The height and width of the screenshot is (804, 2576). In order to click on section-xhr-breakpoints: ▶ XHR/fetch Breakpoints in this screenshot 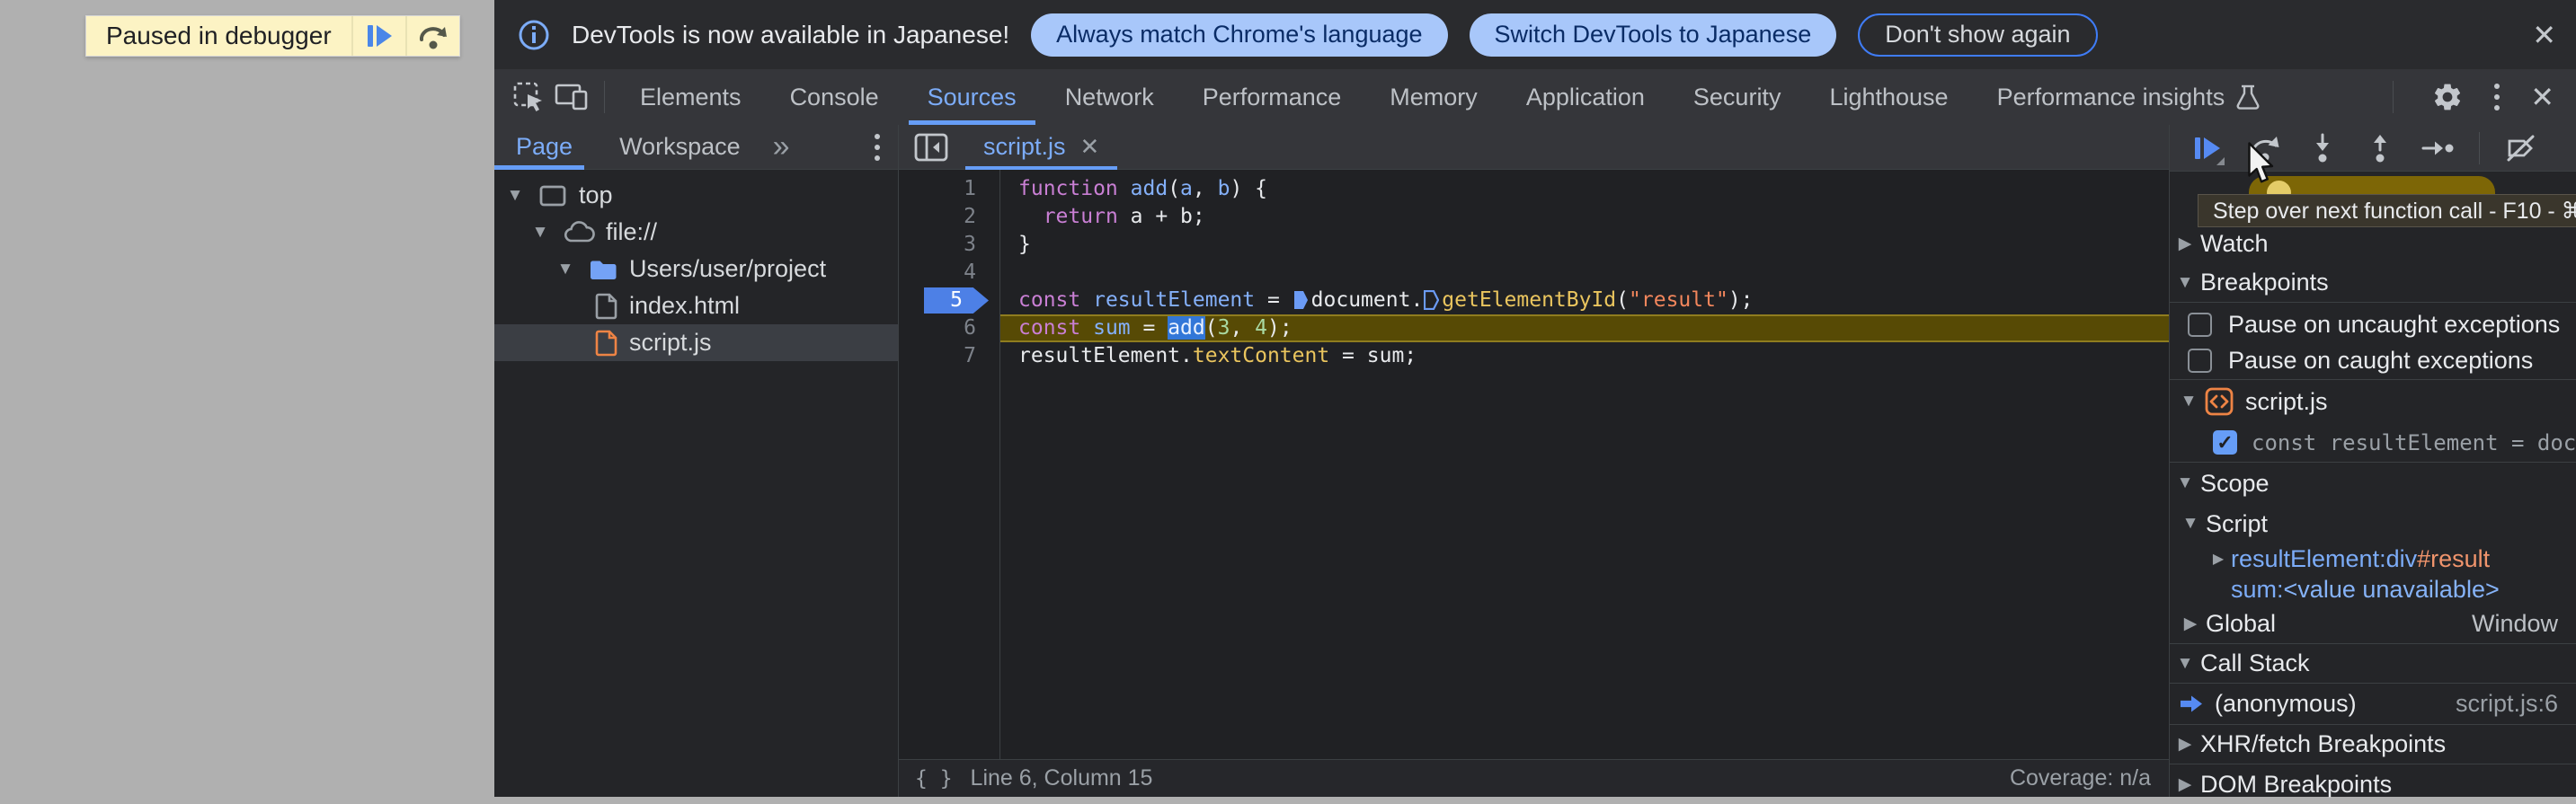, I will do `click(2373, 744)`.